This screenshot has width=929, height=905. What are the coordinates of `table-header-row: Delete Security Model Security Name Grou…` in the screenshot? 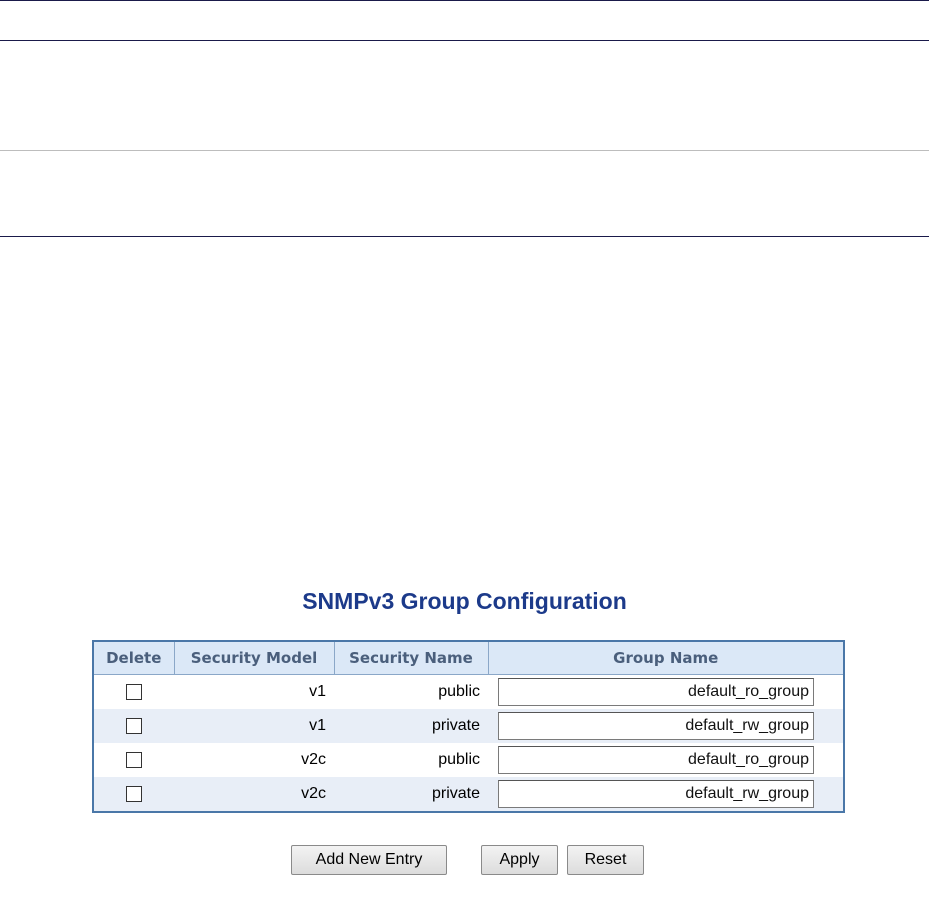 It's located at (468, 657).